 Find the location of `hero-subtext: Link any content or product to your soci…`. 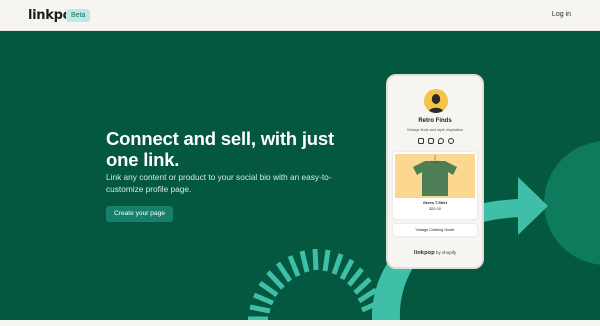

hero-subtext: Link any content or product to your soci… is located at coordinates (219, 183).